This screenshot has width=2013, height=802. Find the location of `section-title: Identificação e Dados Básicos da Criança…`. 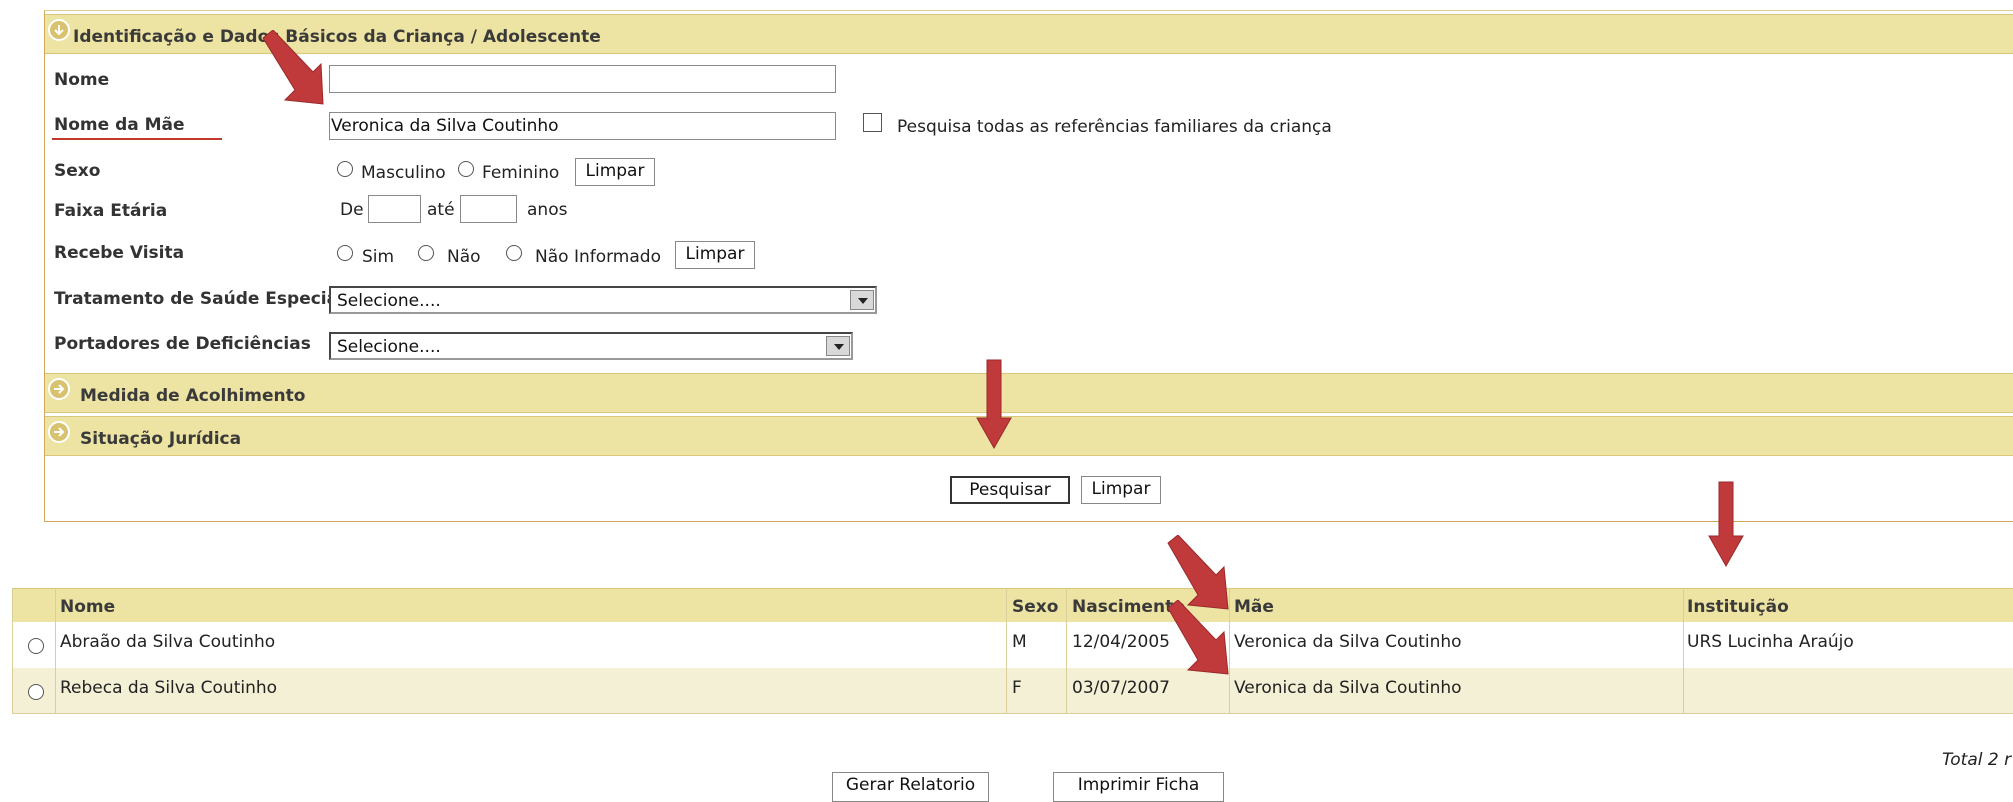

section-title: Identificação e Dados Básicos da Criança… is located at coordinates (337, 37).